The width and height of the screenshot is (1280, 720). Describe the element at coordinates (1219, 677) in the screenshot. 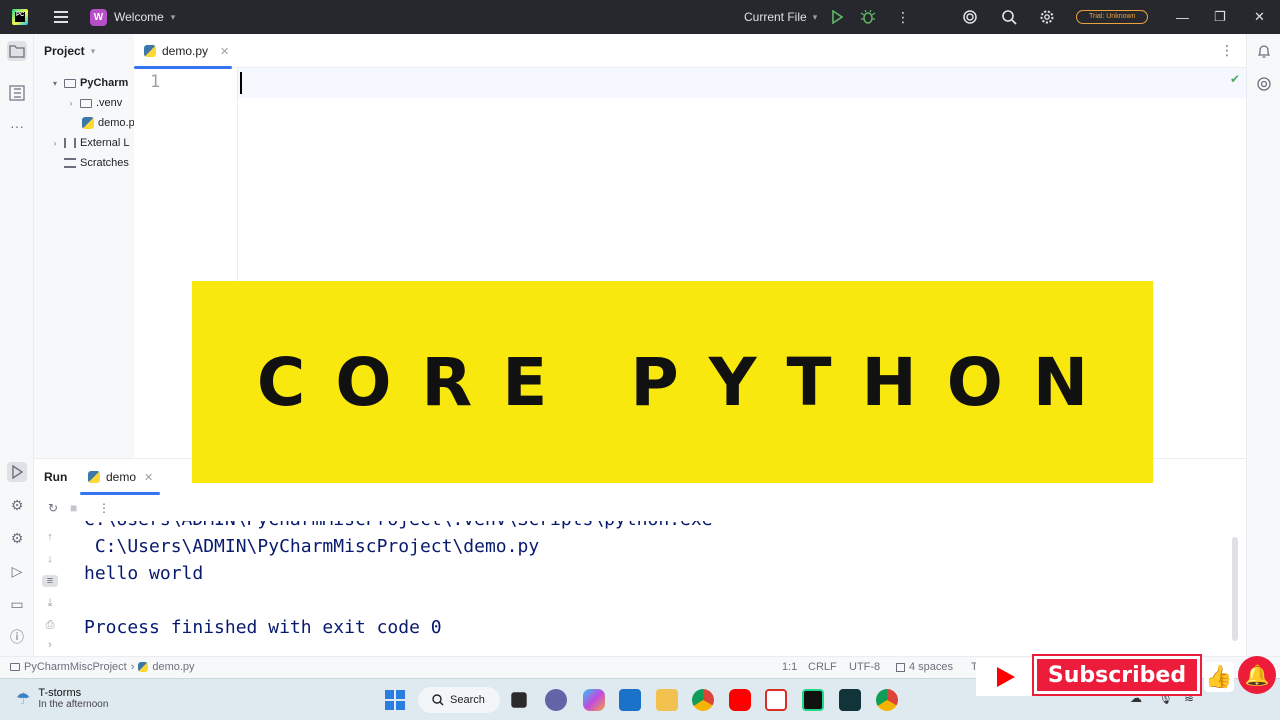

I see `thumbs-up-icon: 👍` at that location.